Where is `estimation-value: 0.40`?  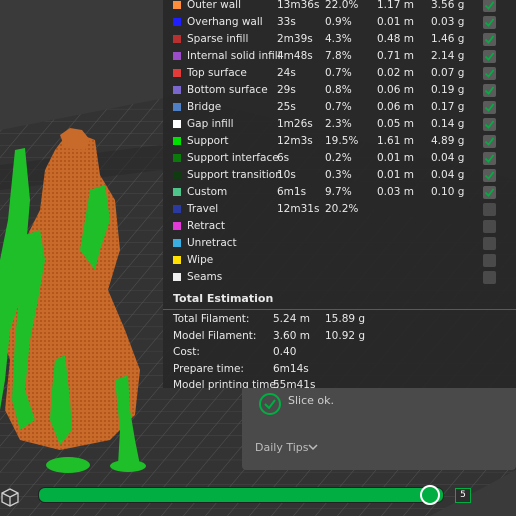 estimation-value: 0.40 is located at coordinates (285, 352).